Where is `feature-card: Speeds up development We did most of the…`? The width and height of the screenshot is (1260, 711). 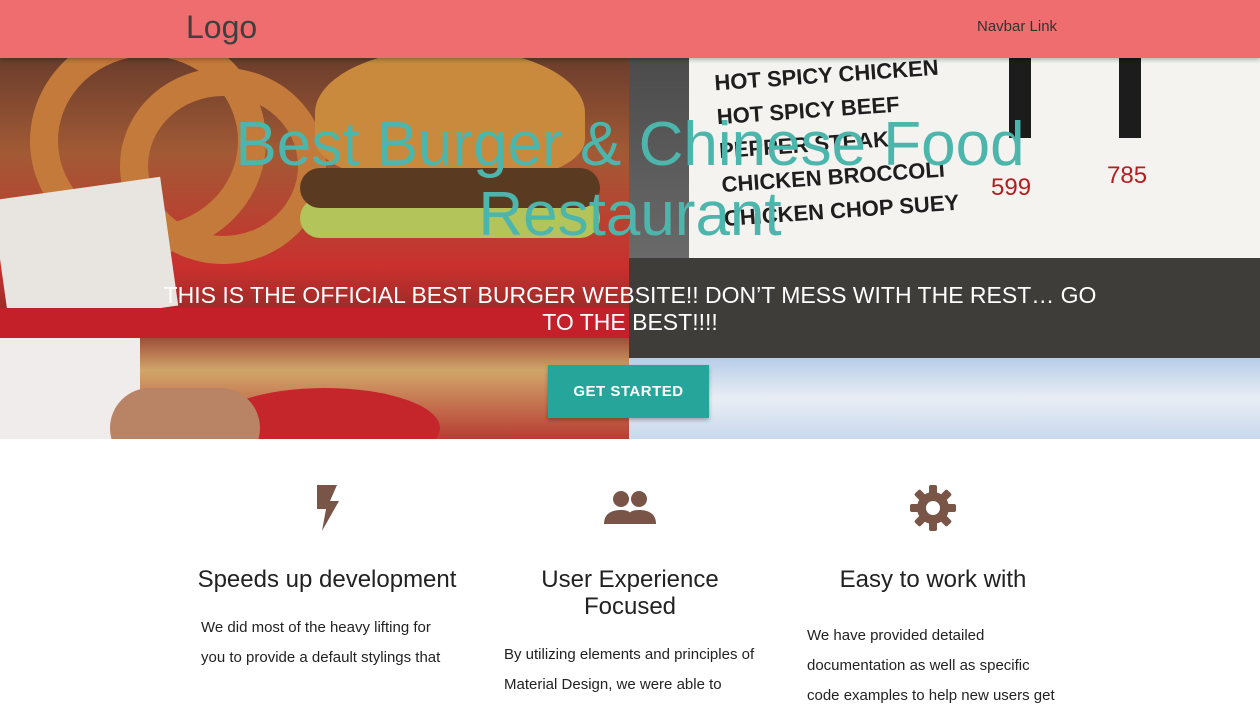 feature-card: Speeds up development We did most of the… is located at coordinates (327, 576).